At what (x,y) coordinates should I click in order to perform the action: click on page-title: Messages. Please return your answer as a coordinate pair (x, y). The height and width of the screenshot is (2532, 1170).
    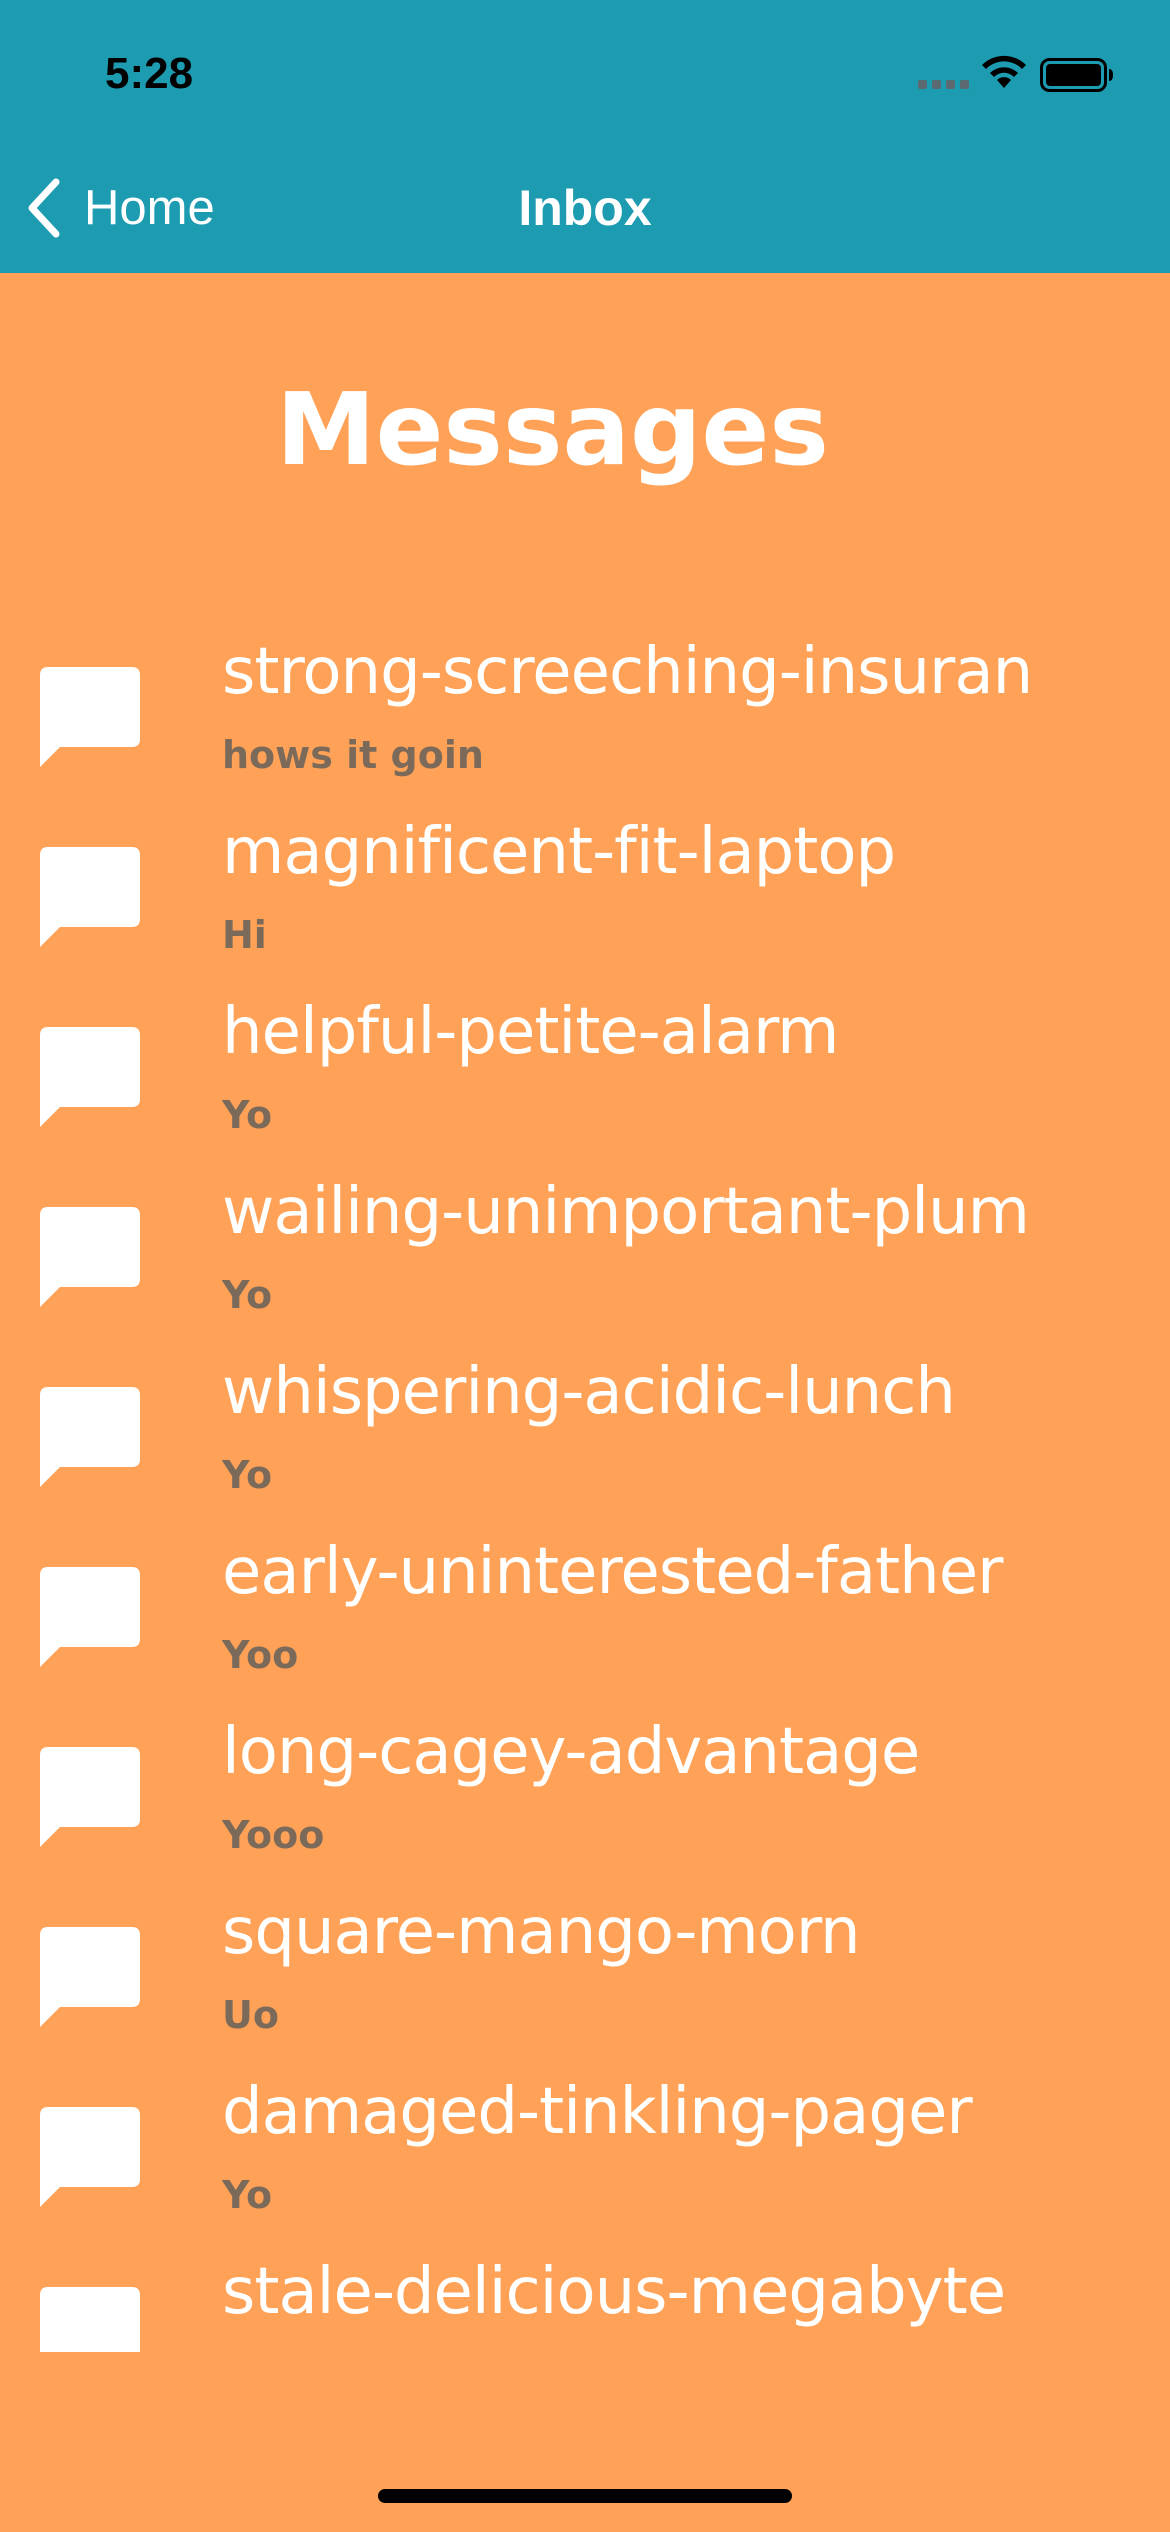
    Looking at the image, I should click on (552, 429).